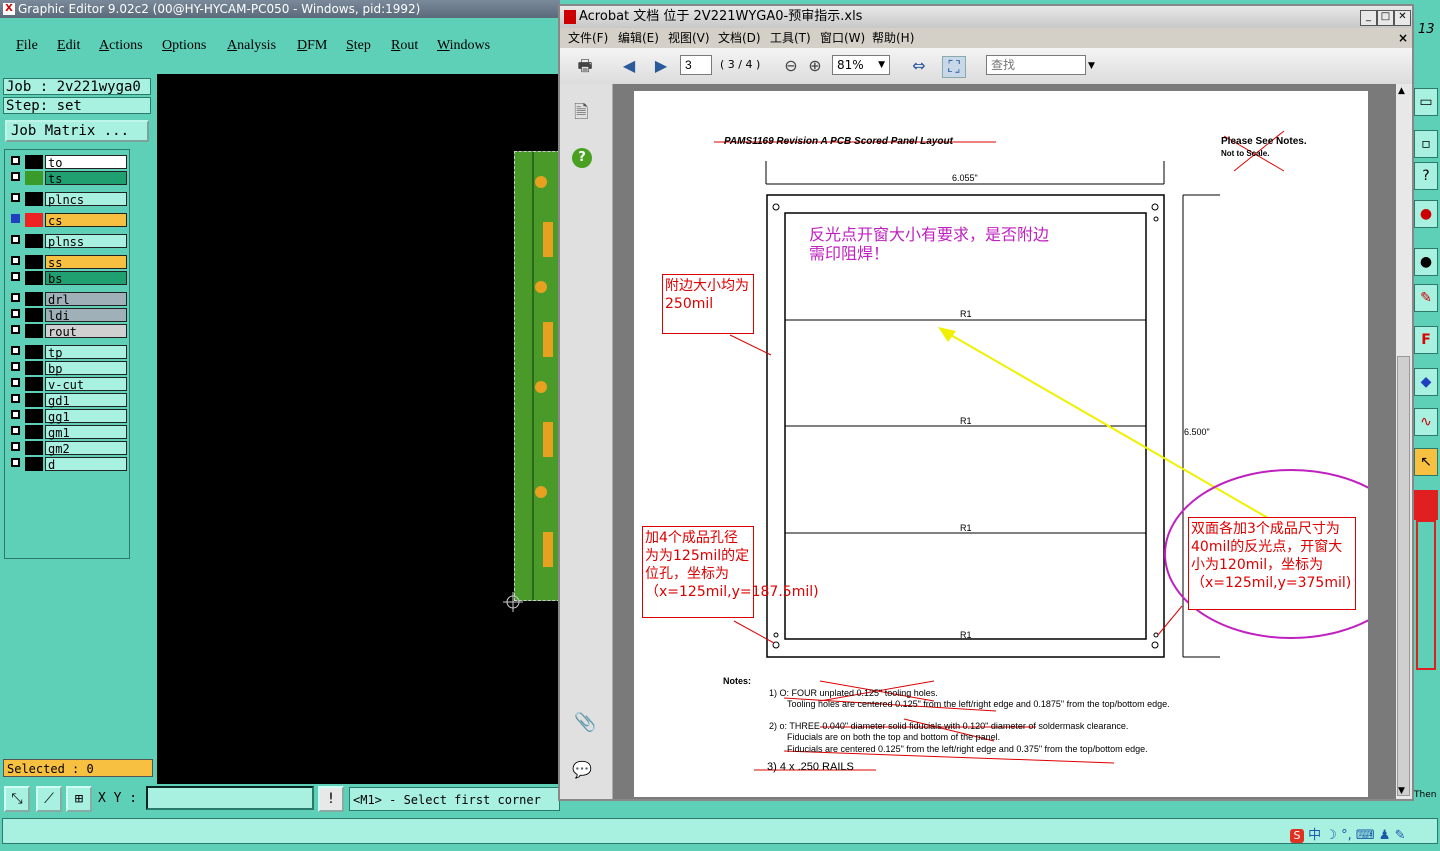  What do you see at coordinates (588, 38) in the screenshot?
I see `acro-menu-file: 文件(F)` at bounding box center [588, 38].